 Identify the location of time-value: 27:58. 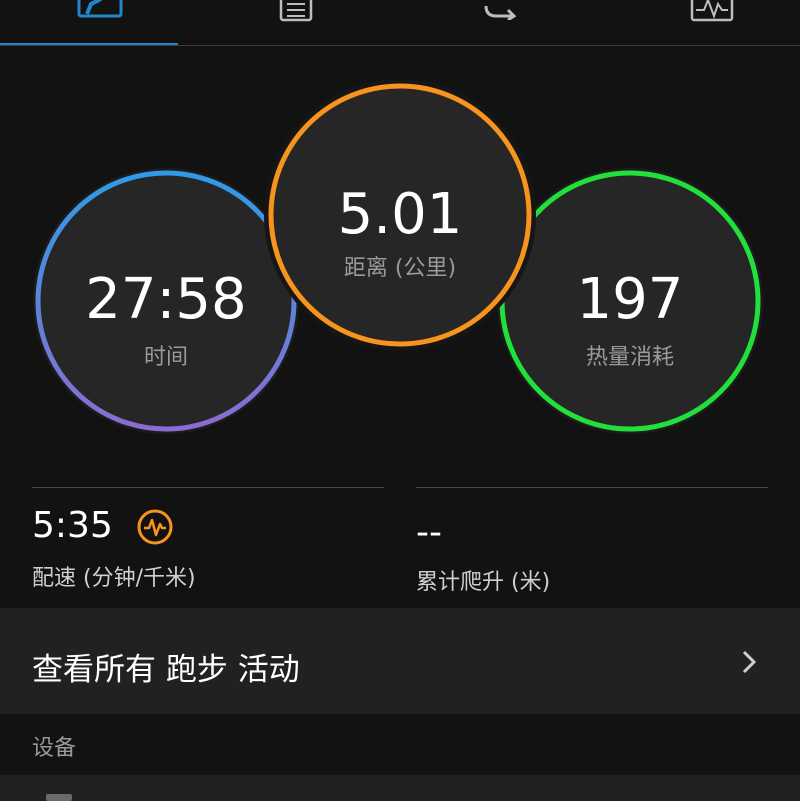
(166, 299).